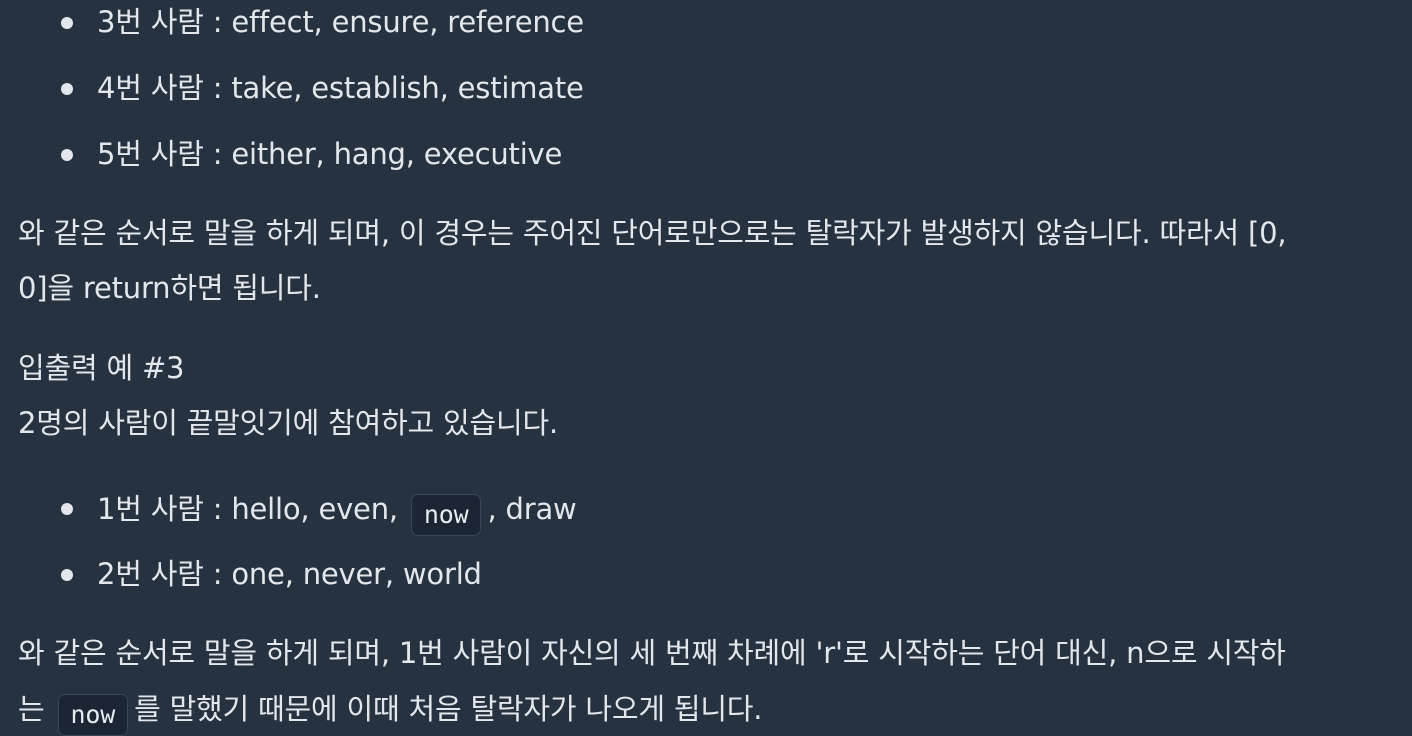  I want to click on list-item: 2번 사람 : one, never, world, so click(289, 574).